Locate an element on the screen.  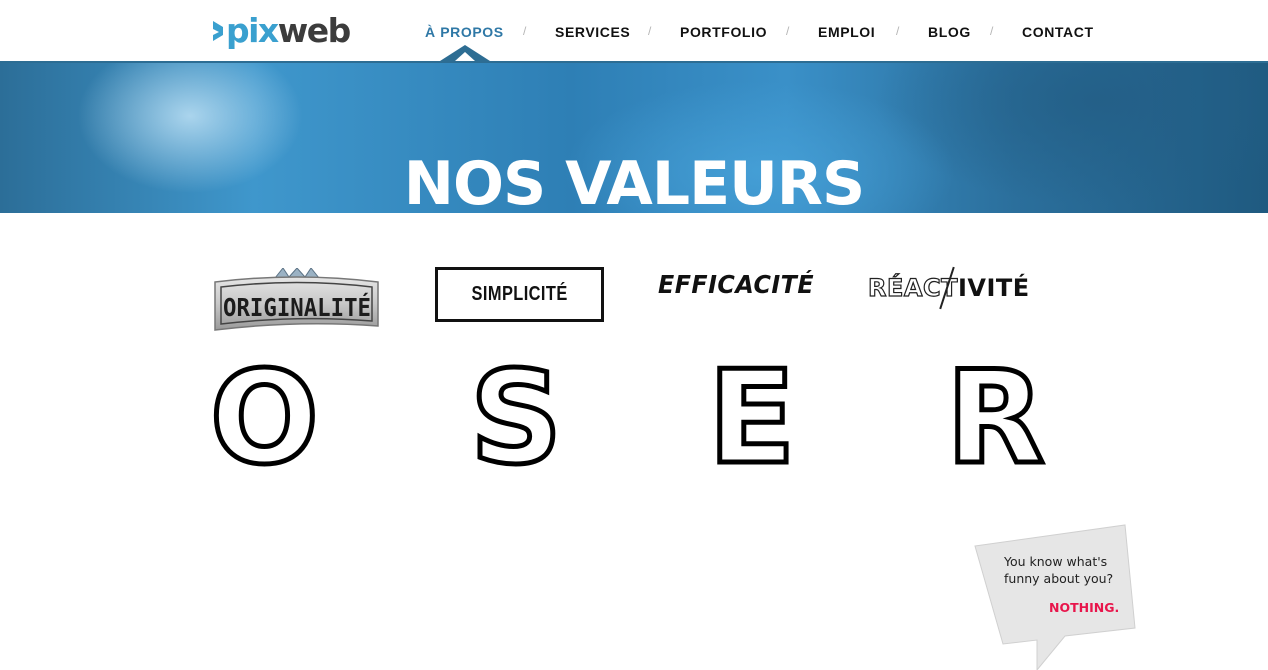
nav-item-services: SERVICES is located at coordinates (592, 32).